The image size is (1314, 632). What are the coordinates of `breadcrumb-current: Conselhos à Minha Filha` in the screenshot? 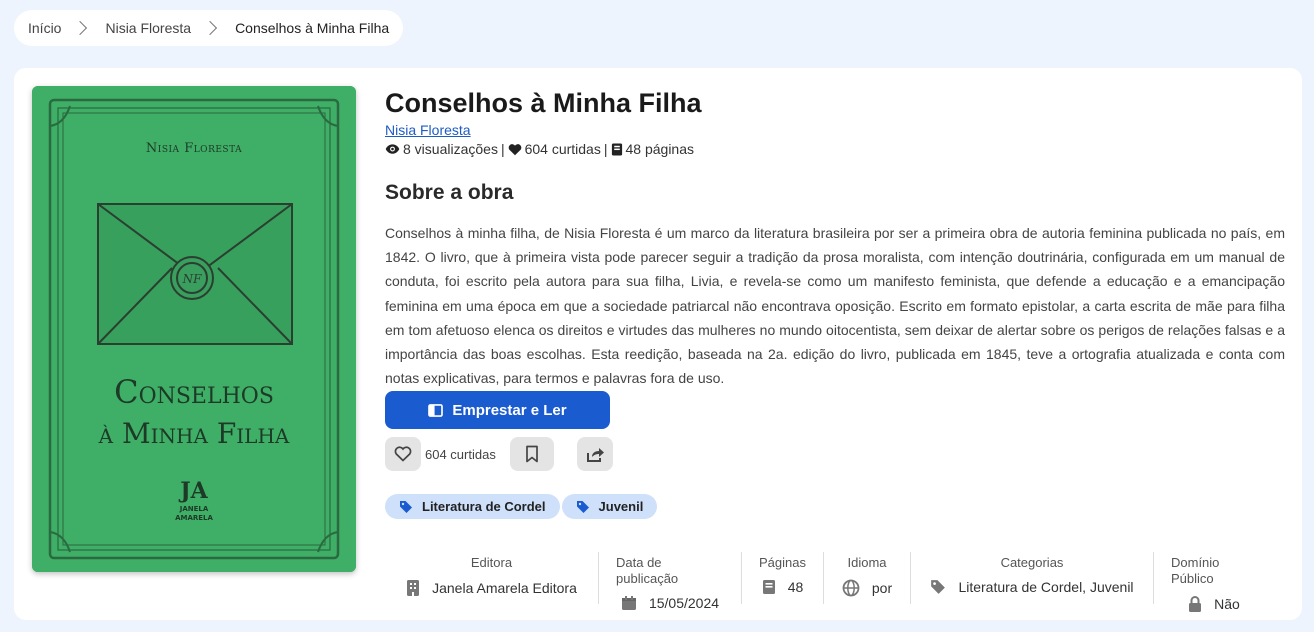 It's located at (312, 28).